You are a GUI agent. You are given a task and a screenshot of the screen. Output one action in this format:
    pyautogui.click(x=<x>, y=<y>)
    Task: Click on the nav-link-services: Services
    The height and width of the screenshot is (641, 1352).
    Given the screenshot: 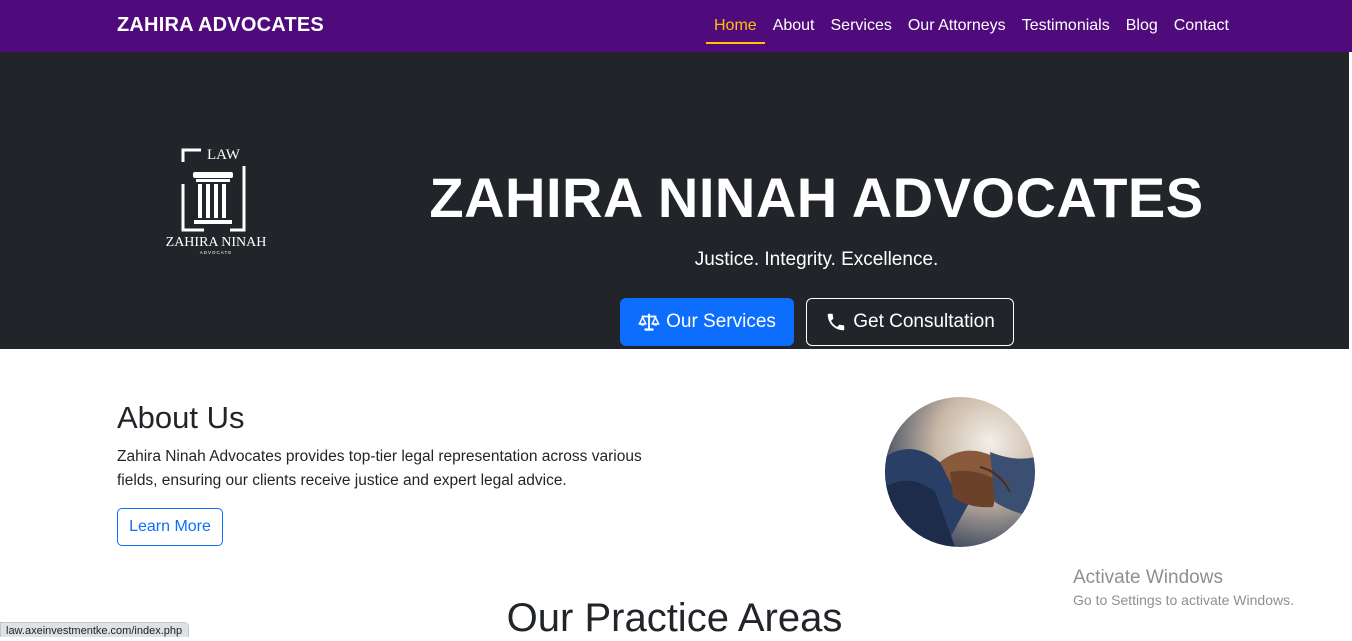 What is the action you would take?
    pyautogui.click(x=861, y=26)
    